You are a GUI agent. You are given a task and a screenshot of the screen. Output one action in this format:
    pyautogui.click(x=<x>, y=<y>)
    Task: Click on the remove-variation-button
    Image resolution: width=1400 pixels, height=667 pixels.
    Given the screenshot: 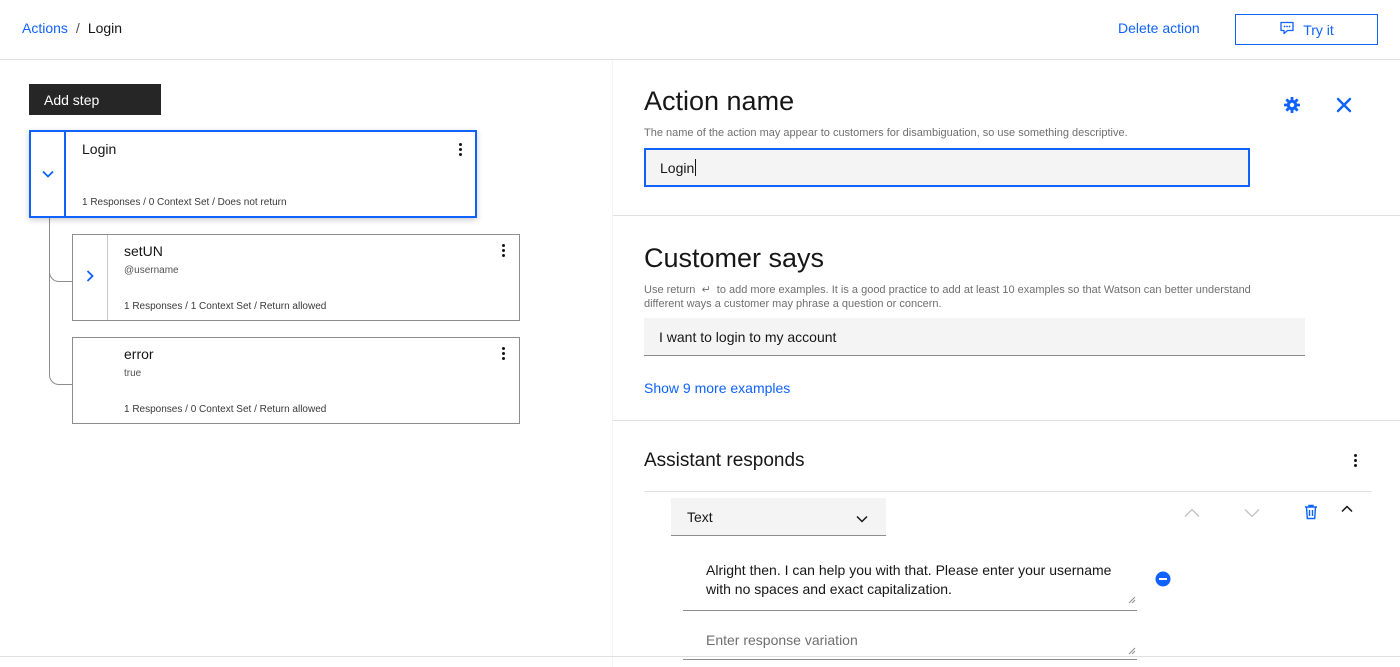 What is the action you would take?
    pyautogui.click(x=1163, y=581)
    